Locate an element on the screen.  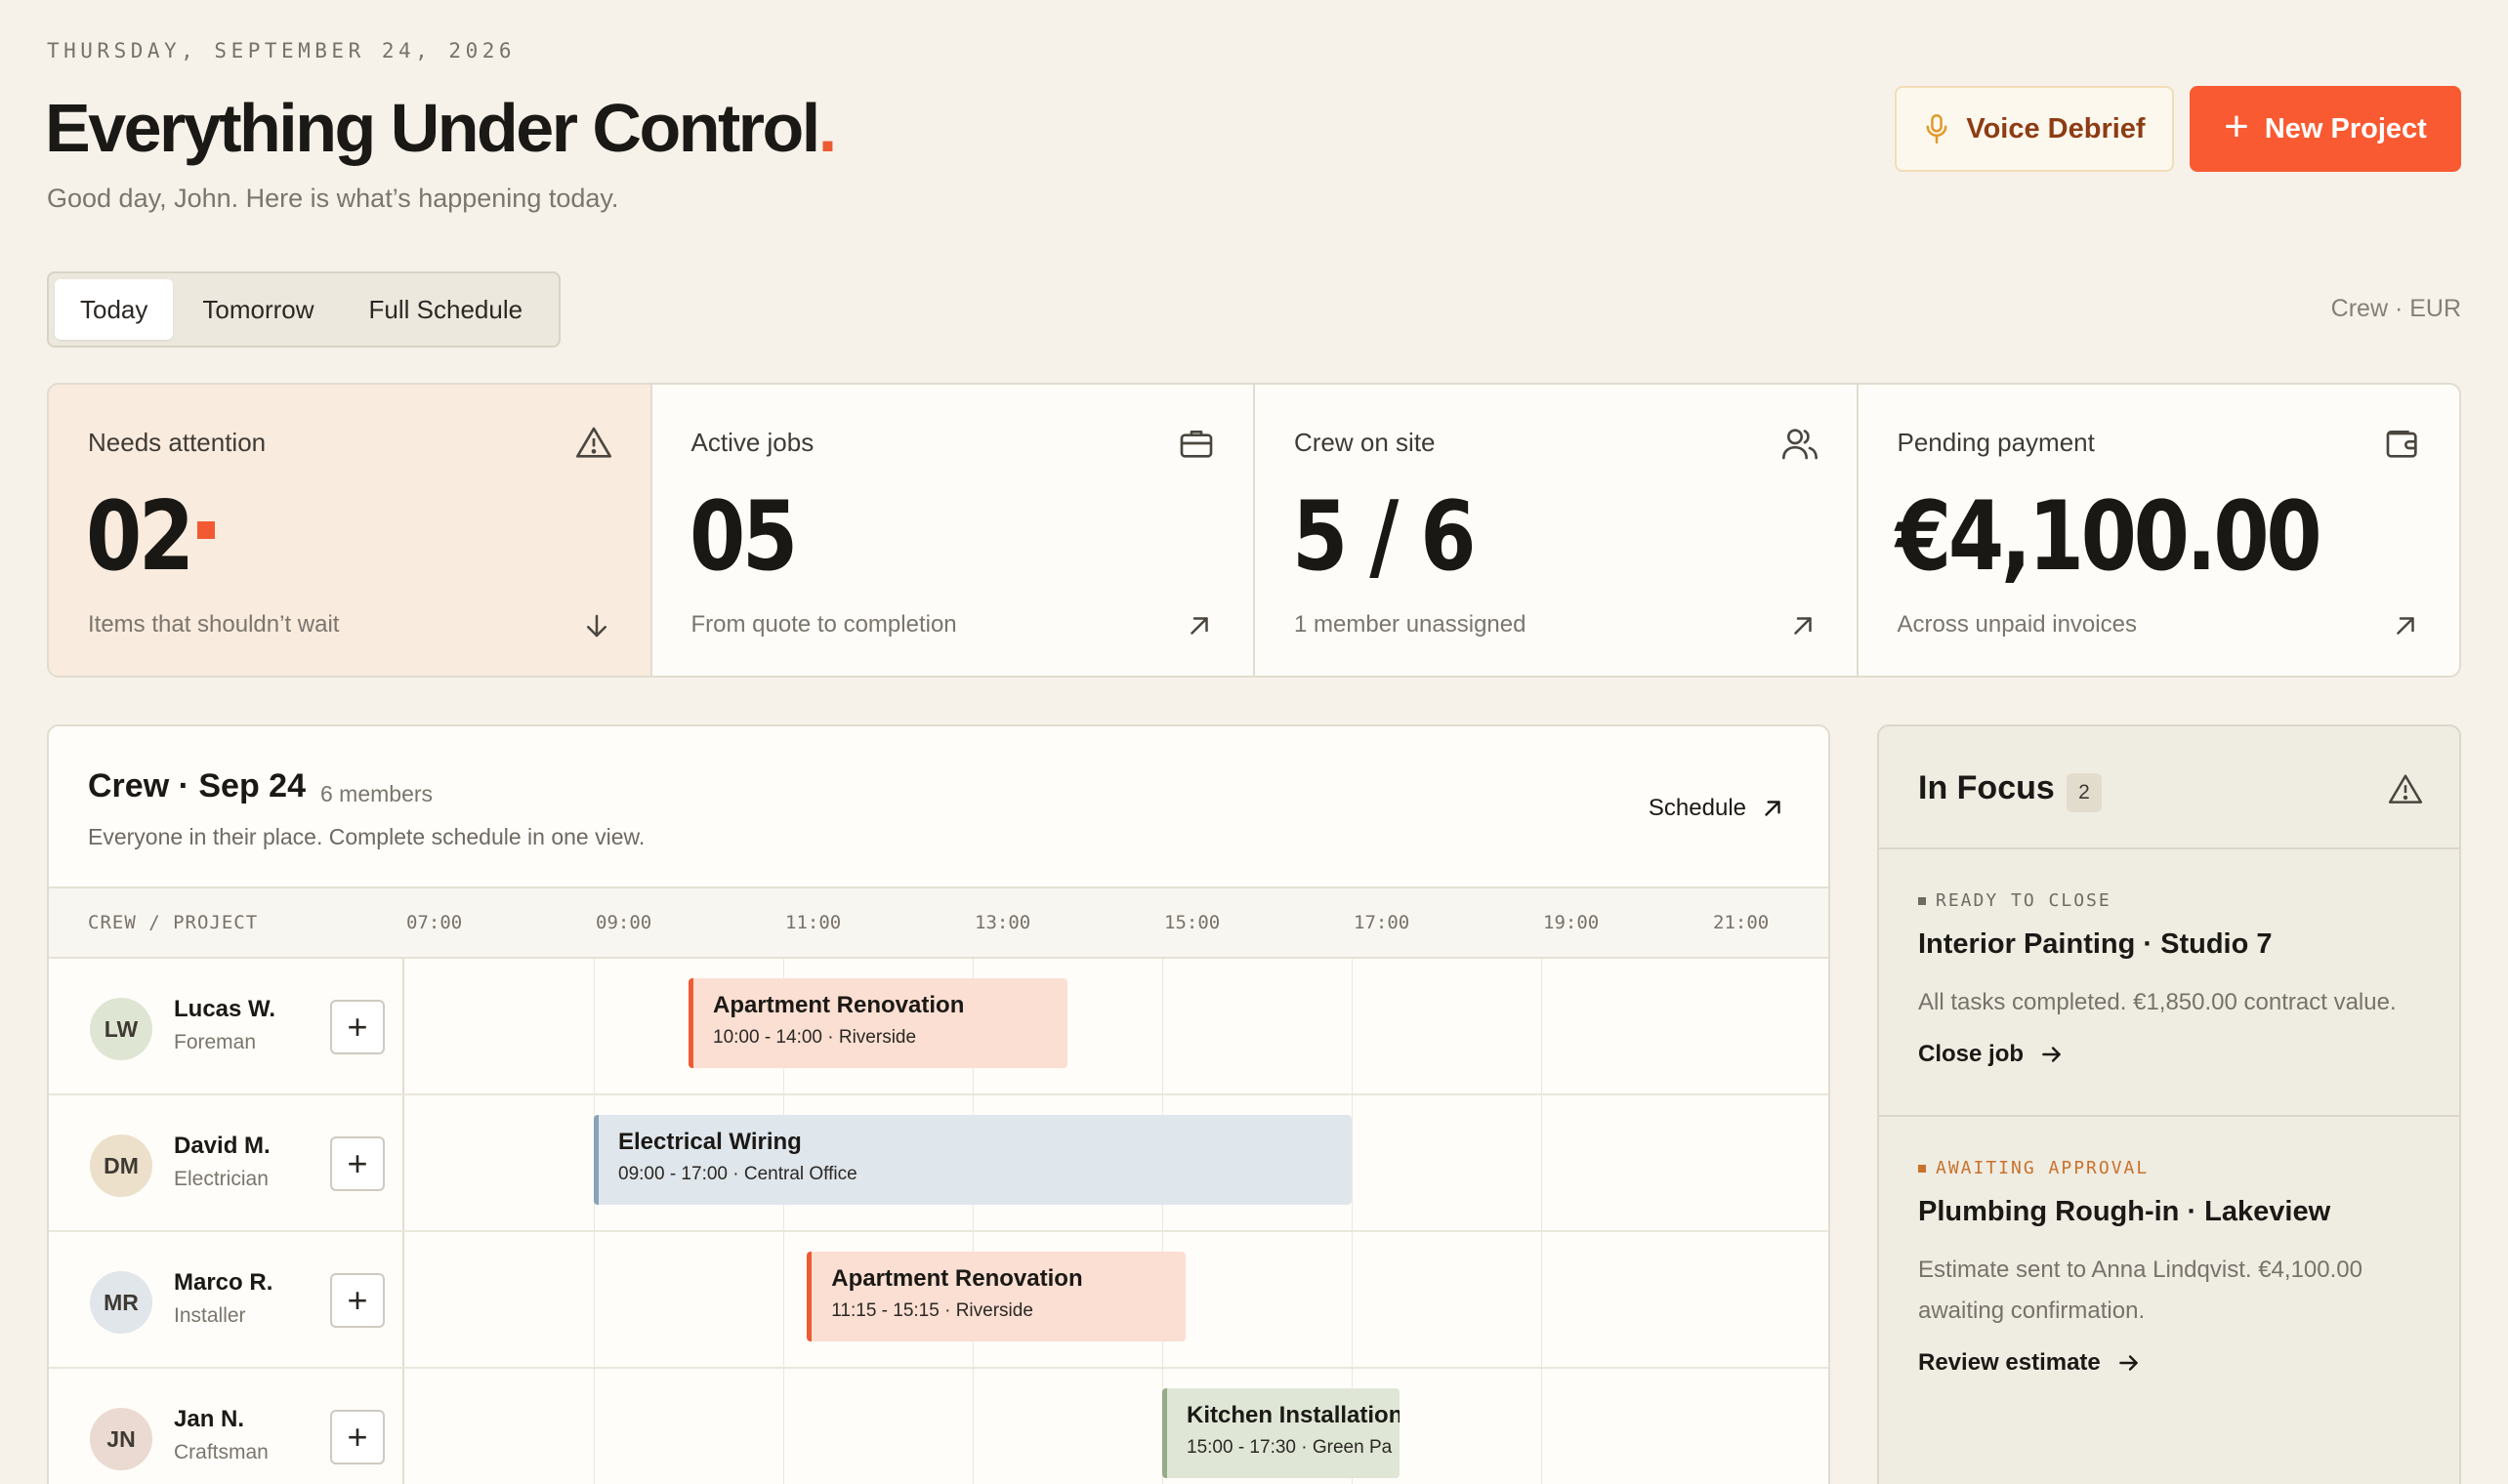
tab-tomorrow: Tomorrow is located at coordinates (258, 310).